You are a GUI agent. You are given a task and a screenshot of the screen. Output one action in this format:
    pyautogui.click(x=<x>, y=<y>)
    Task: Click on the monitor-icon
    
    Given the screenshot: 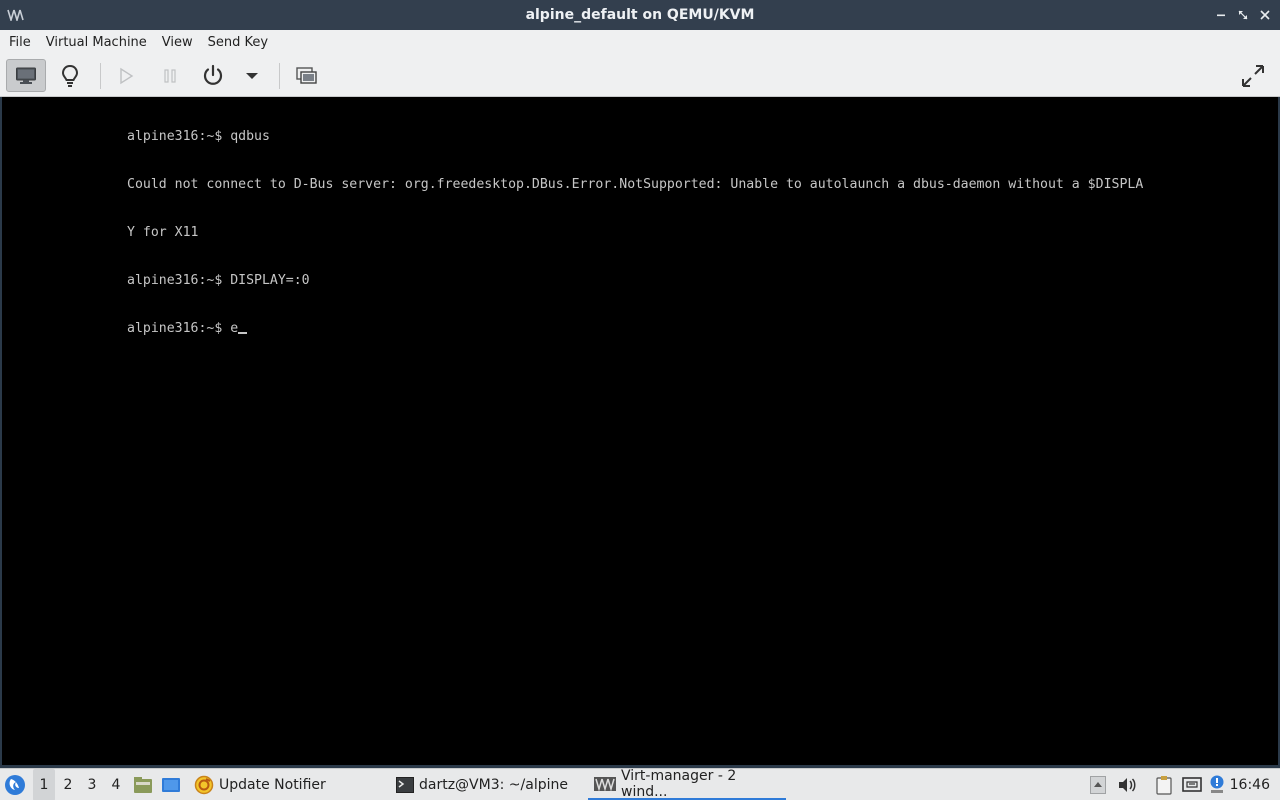 What is the action you would take?
    pyautogui.click(x=26, y=75)
    